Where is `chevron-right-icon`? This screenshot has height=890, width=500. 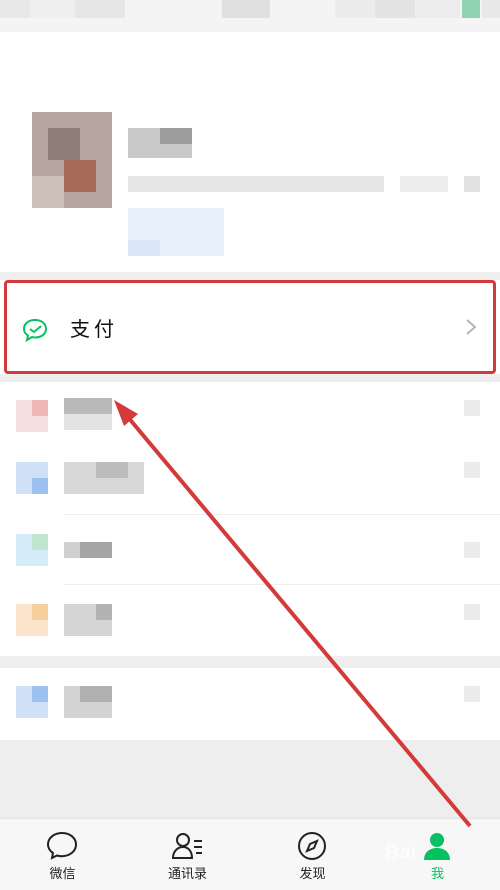
chevron-right-icon is located at coordinates (471, 327).